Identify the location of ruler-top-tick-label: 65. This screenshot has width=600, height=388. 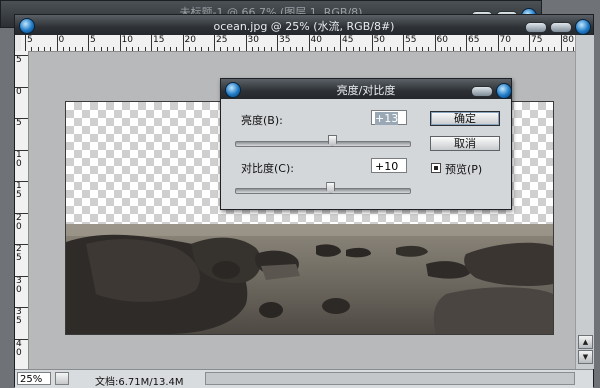
(474, 40).